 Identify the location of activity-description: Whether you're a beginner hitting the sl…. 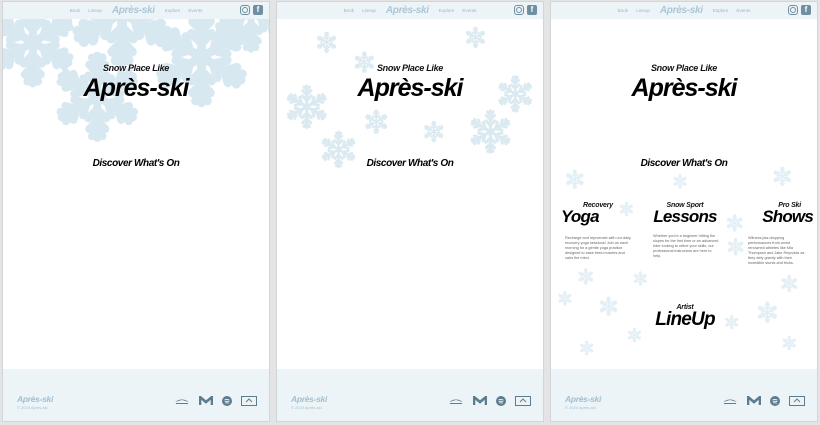
(686, 246).